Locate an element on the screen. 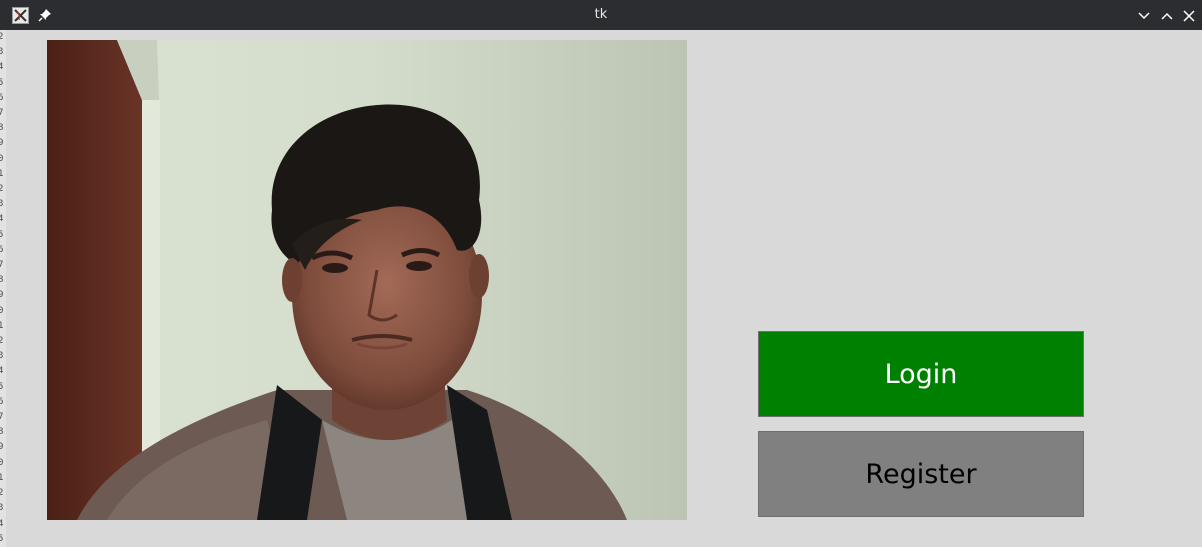 Image resolution: width=1202 pixels, height=547 pixels. window-titlebar: tk is located at coordinates (601, 15).